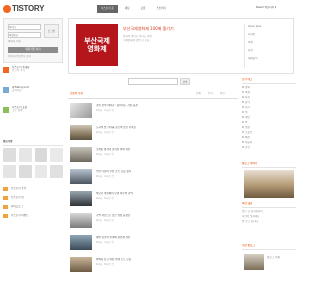 This screenshot has height=284, width=320. Describe the element at coordinates (254, 45) in the screenshot. I see `featured-link: 여행` at that location.